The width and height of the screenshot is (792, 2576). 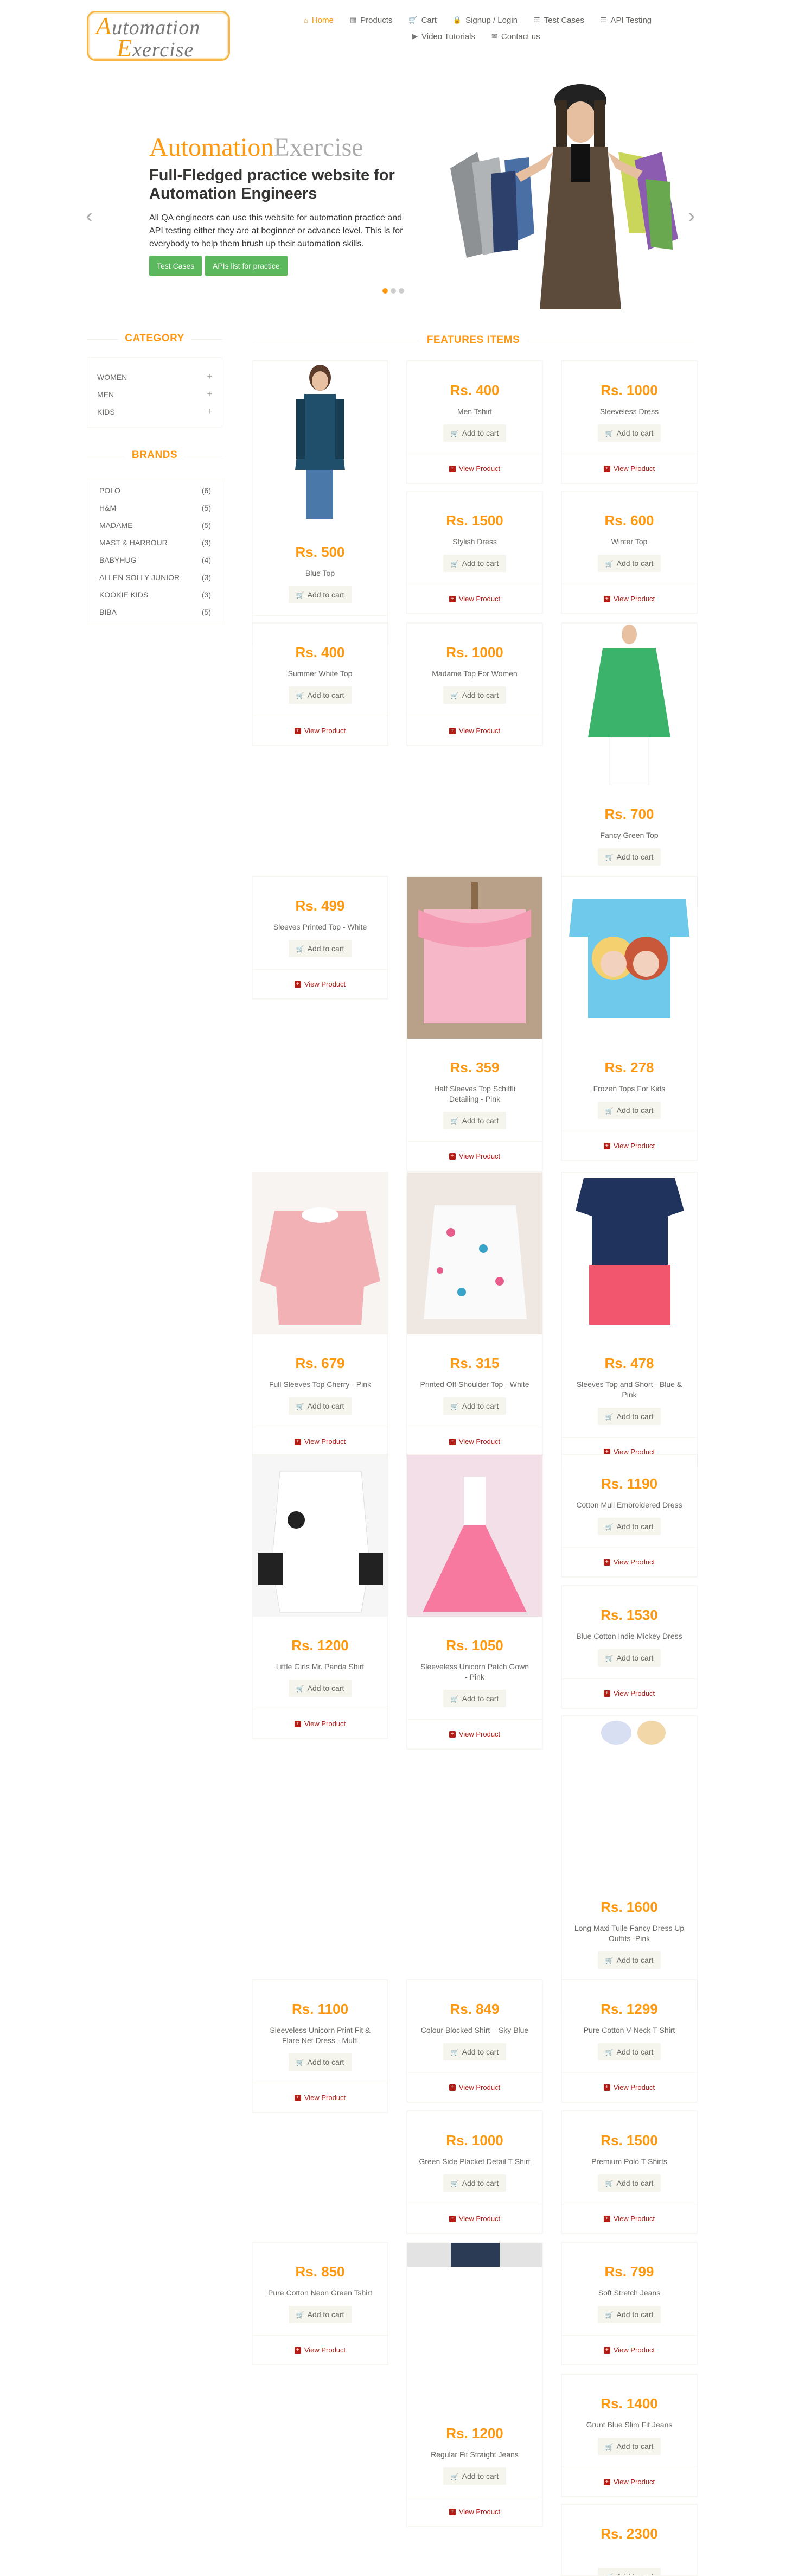 What do you see at coordinates (319, 20) in the screenshot?
I see `nav-home: ⌂ Home` at bounding box center [319, 20].